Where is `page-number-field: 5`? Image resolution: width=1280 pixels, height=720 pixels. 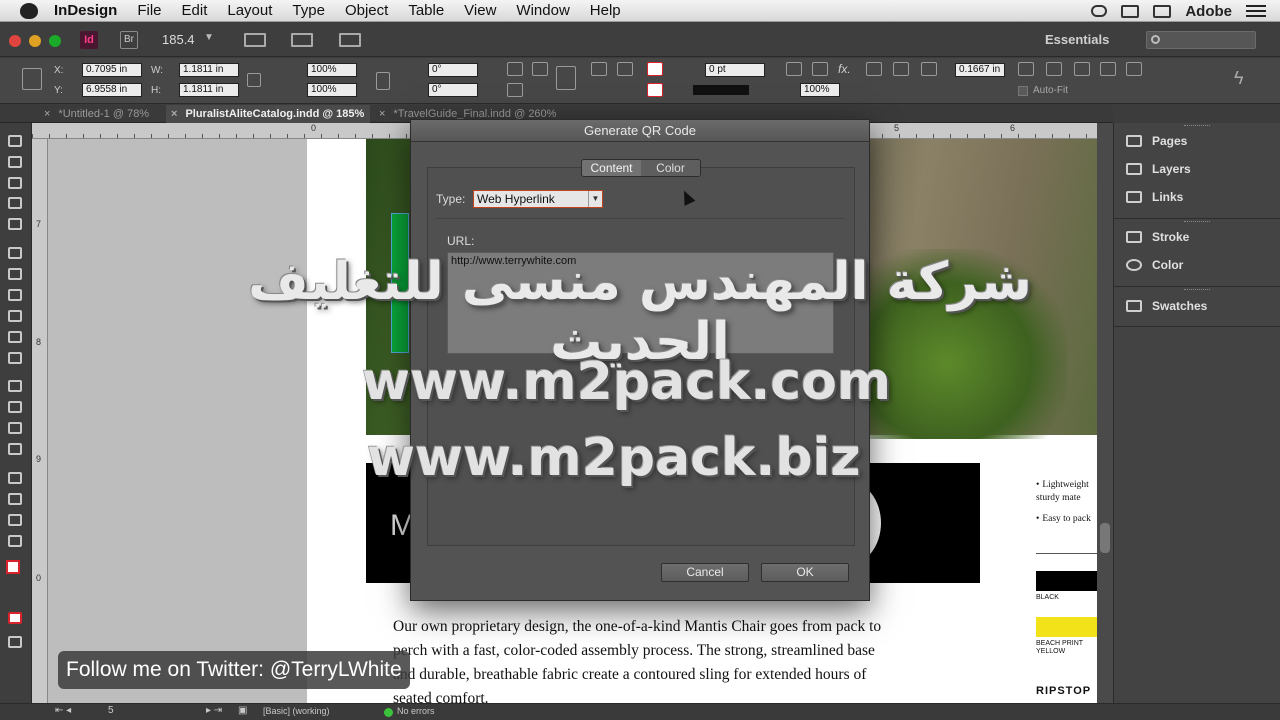 page-number-field: 5 is located at coordinates (111, 710).